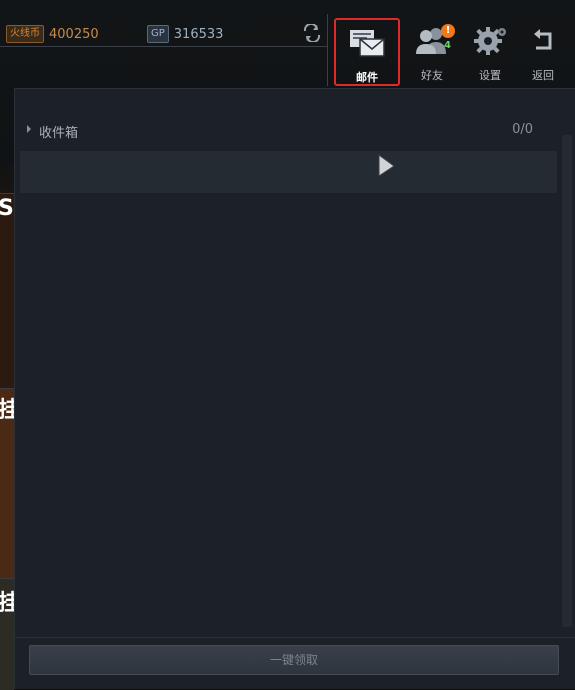 This screenshot has width=575, height=690. What do you see at coordinates (432, 52) in the screenshot?
I see `friends-button: ! 4 好友` at bounding box center [432, 52].